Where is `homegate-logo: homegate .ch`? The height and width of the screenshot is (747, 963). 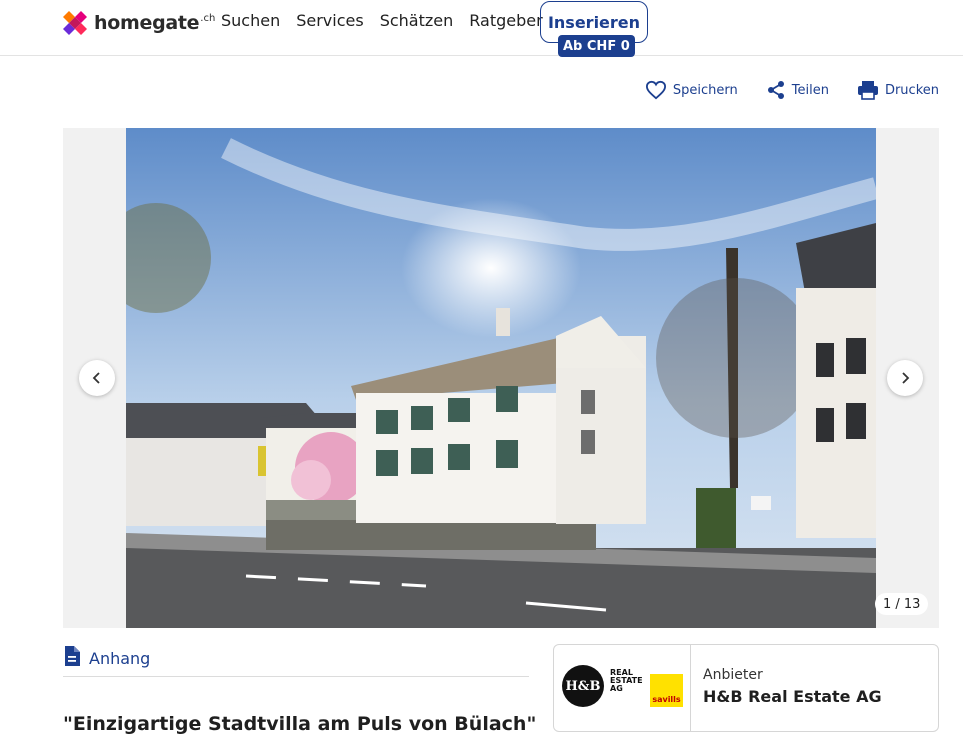 homegate-logo: homegate .ch is located at coordinates (138, 23).